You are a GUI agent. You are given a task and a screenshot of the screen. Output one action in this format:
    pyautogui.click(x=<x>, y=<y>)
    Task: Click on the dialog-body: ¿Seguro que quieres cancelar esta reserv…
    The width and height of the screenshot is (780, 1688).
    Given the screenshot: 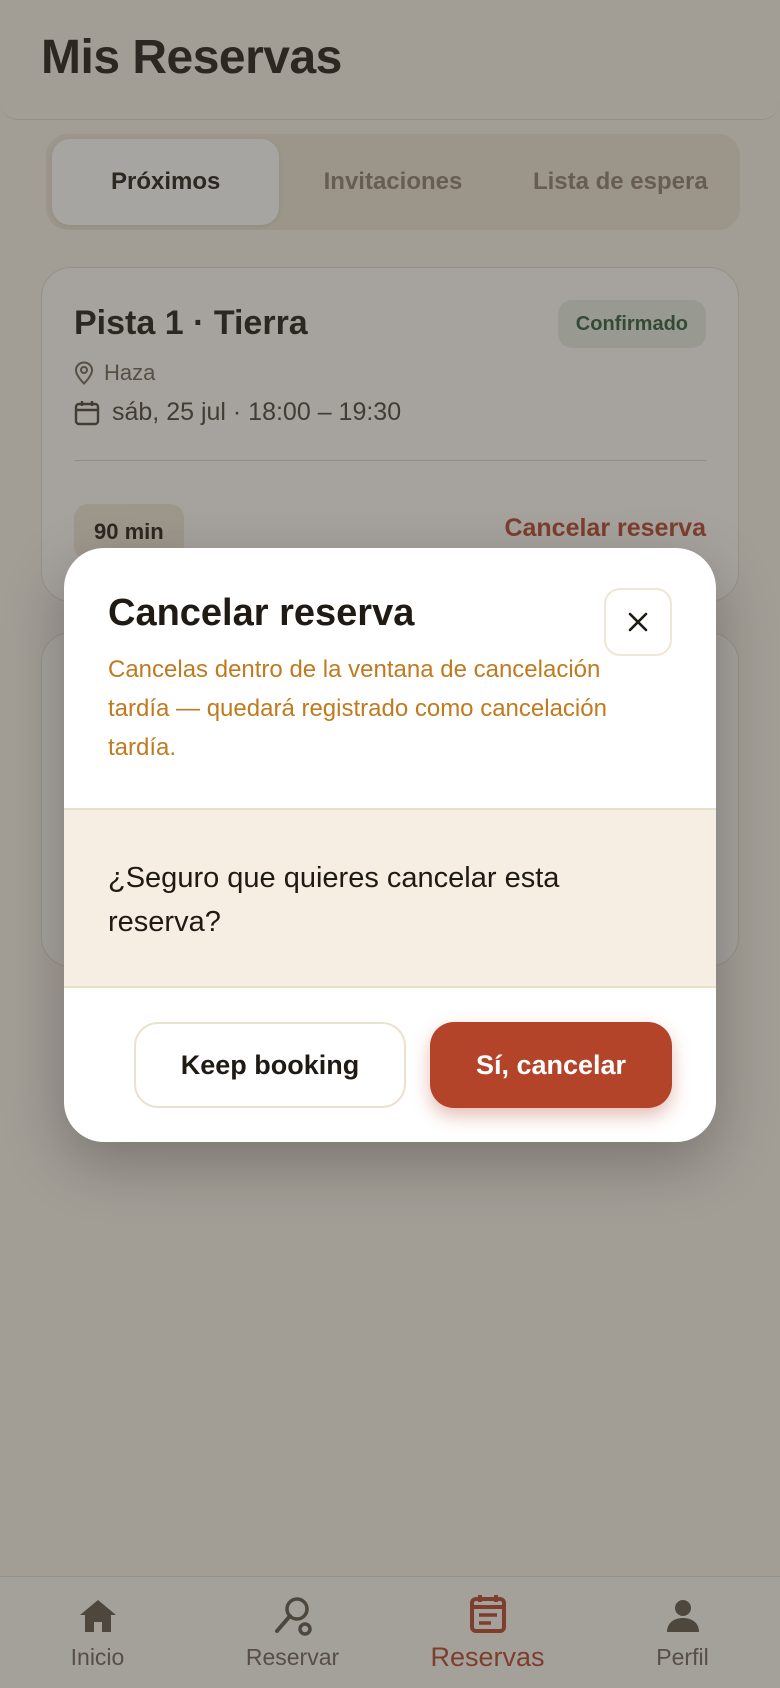 What is the action you would take?
    pyautogui.click(x=390, y=898)
    